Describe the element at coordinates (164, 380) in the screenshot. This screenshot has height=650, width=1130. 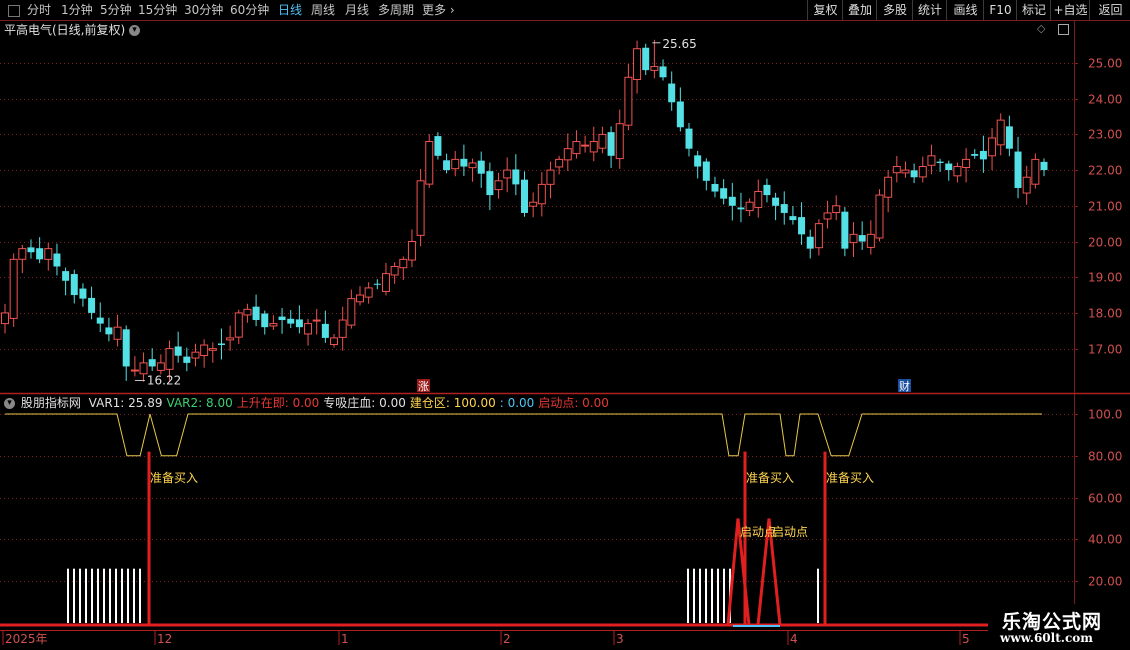
I see `low-label: 16.22` at that location.